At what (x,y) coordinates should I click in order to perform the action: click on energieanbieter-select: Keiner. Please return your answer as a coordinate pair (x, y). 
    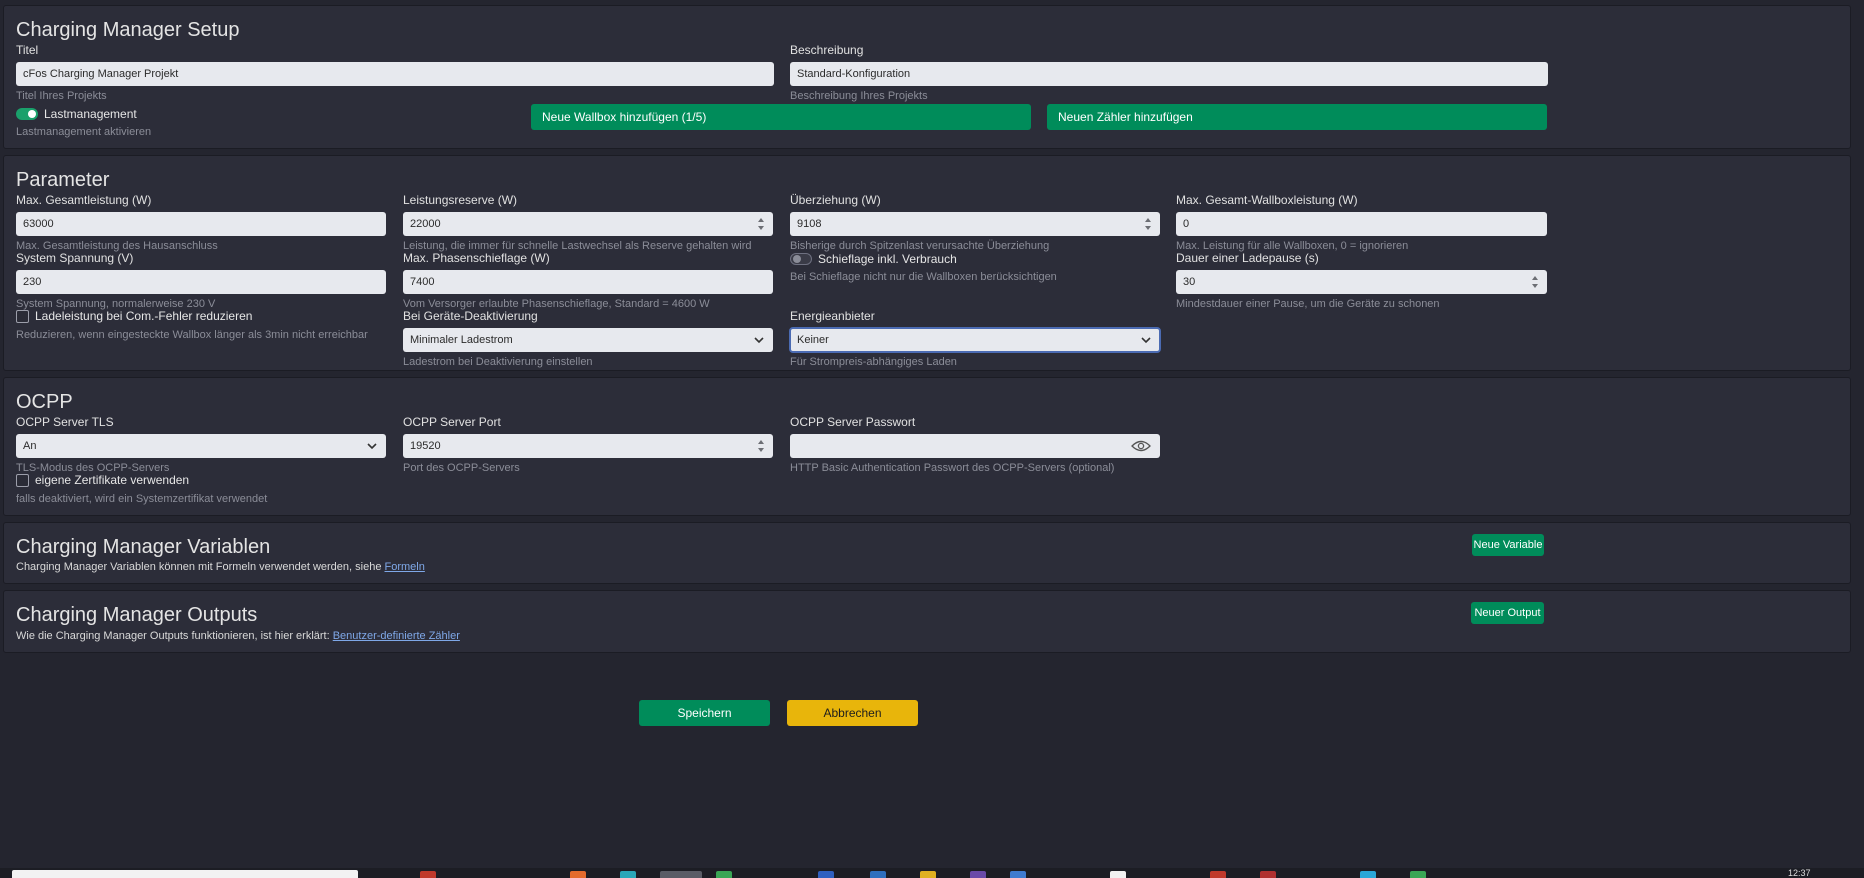
    Looking at the image, I should click on (975, 340).